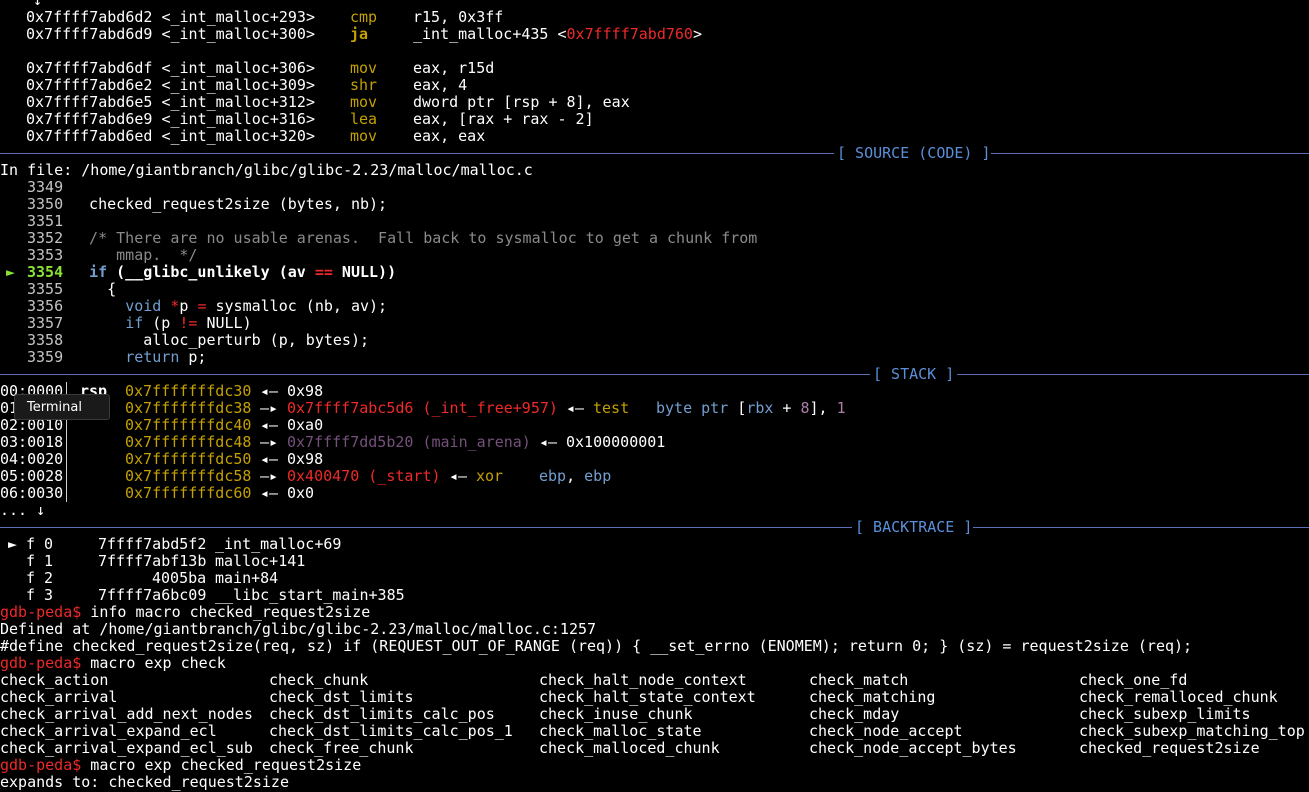 This screenshot has width=1309, height=792. I want to click on source-line-number: 3354, so click(45, 272).